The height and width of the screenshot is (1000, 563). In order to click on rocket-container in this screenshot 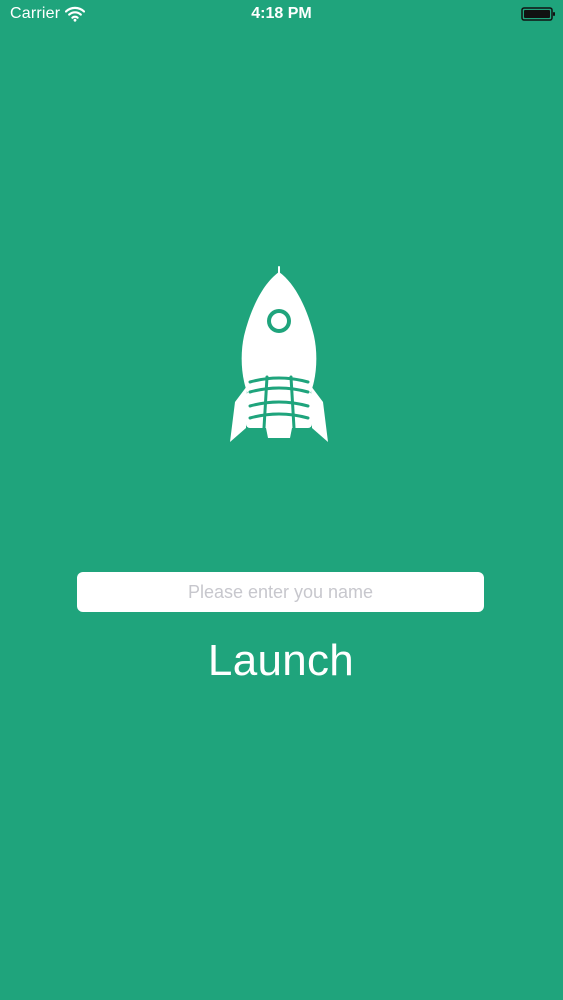, I will do `click(279, 354)`.